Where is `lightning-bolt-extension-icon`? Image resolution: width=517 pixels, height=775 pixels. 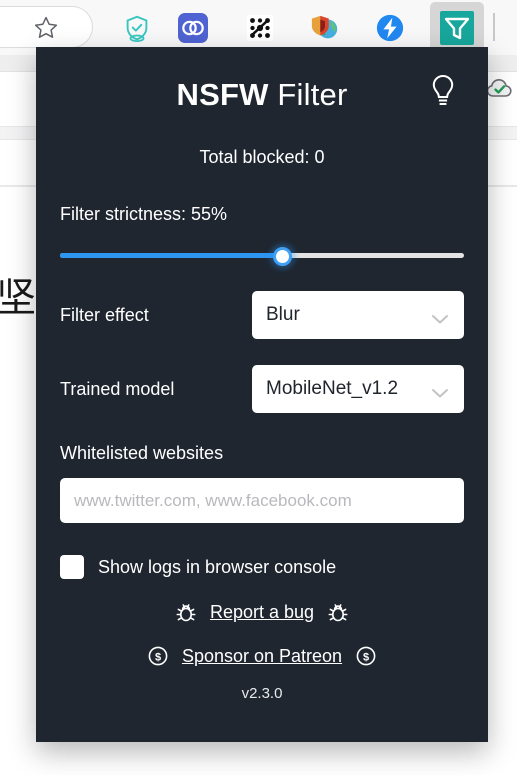 lightning-bolt-extension-icon is located at coordinates (390, 28).